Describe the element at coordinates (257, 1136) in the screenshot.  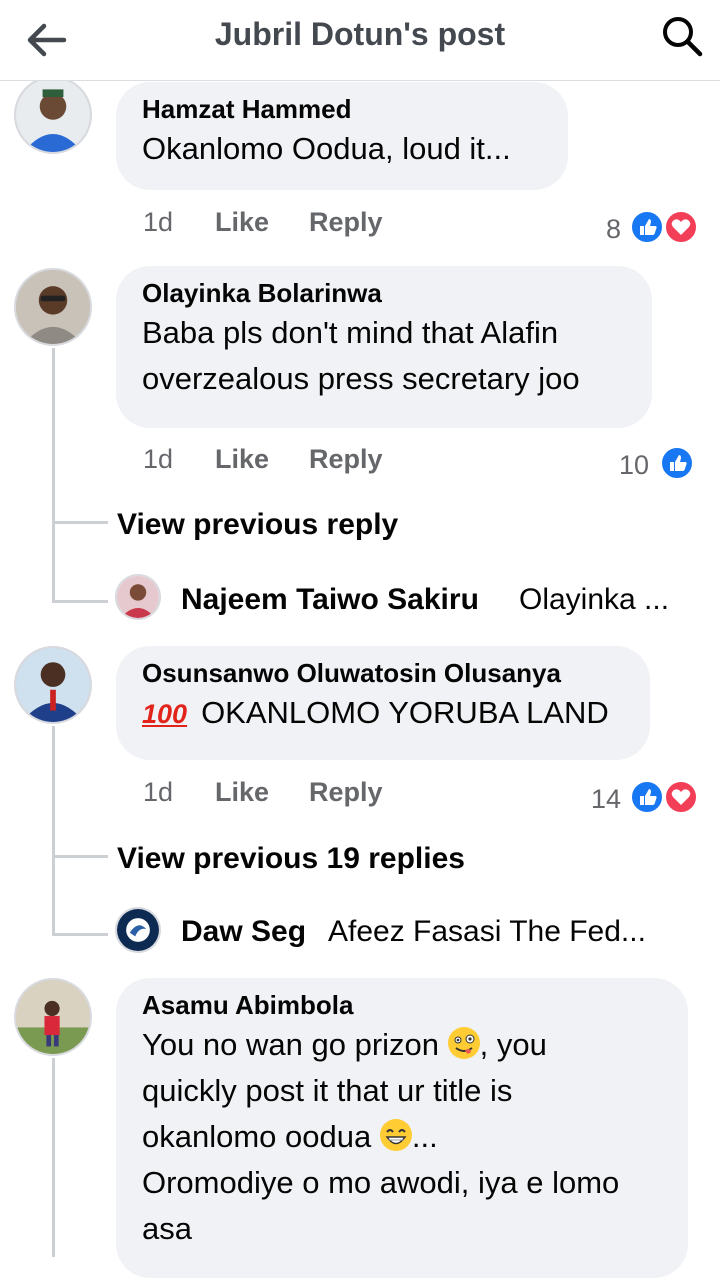
I see `comment-text-part: okanlomo oodua` at that location.